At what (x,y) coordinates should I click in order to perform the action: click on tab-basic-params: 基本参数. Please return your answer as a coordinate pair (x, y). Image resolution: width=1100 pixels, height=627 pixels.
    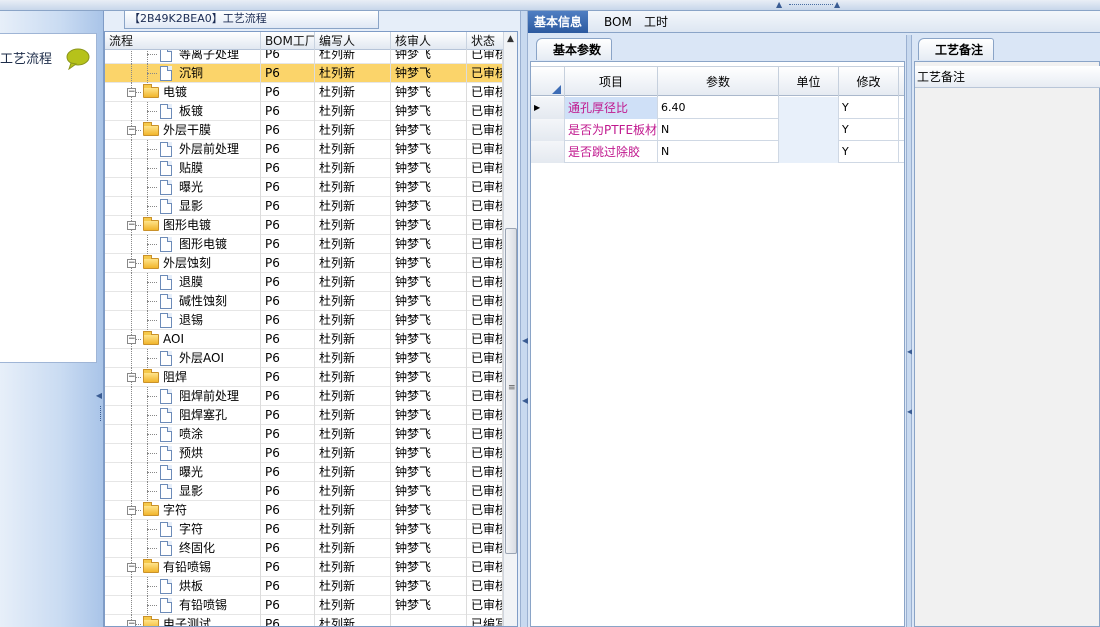
    Looking at the image, I should click on (574, 49).